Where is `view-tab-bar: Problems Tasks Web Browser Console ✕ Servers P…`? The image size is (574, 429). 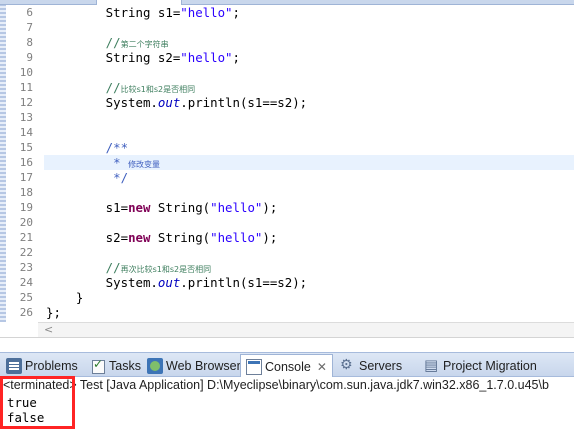
view-tab-bar: Problems Tasks Web Browser Console ✕ Servers P… is located at coordinates (287, 365).